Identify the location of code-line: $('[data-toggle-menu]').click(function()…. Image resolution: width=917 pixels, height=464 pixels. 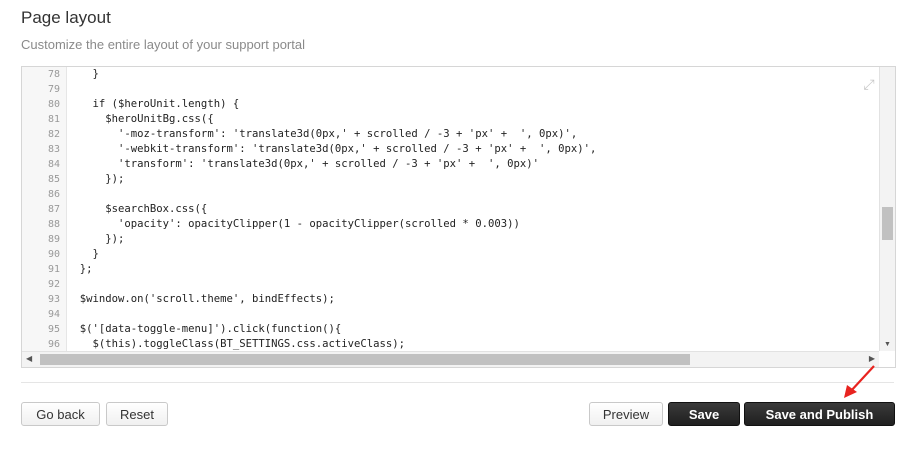
(204, 329).